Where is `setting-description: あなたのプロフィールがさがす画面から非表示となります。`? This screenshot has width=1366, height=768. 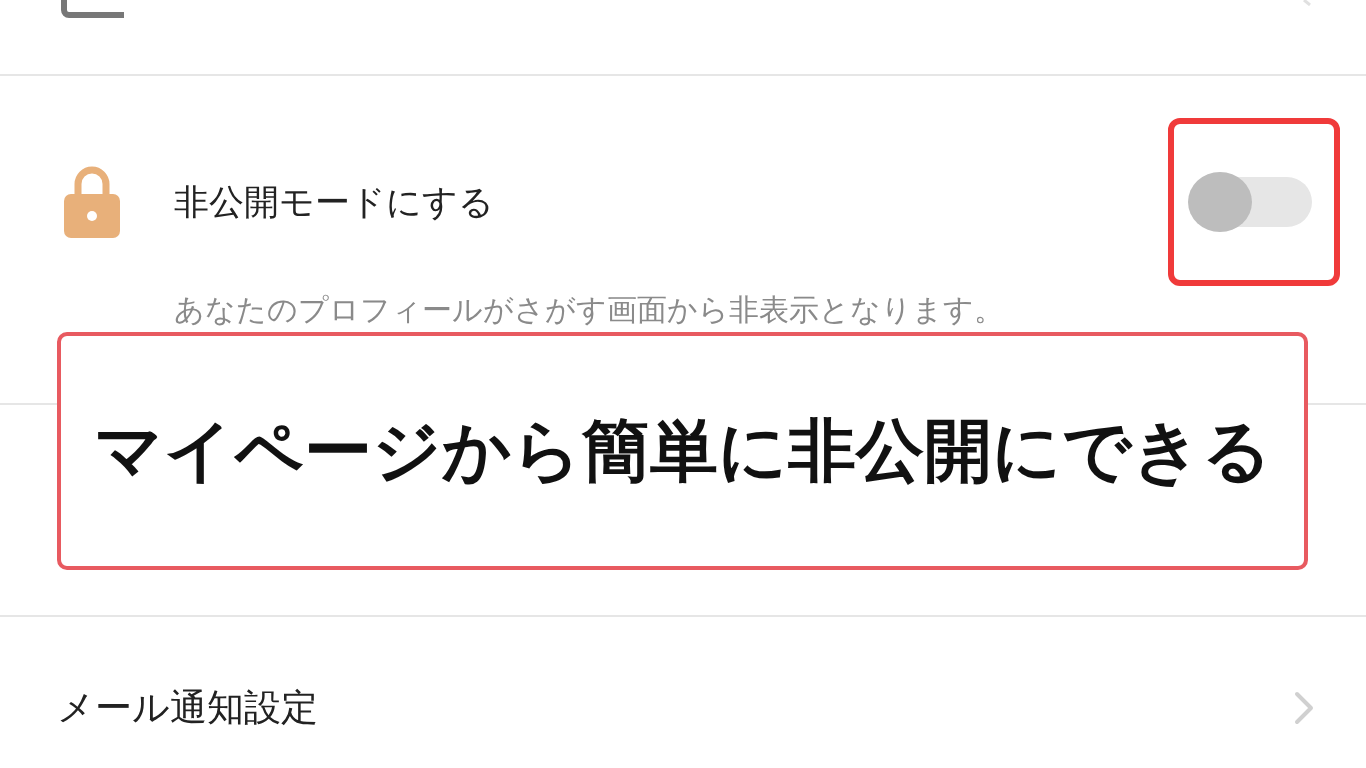
setting-description: あなたのプロフィールがさがす画面から非表示となります。 is located at coordinates (589, 310).